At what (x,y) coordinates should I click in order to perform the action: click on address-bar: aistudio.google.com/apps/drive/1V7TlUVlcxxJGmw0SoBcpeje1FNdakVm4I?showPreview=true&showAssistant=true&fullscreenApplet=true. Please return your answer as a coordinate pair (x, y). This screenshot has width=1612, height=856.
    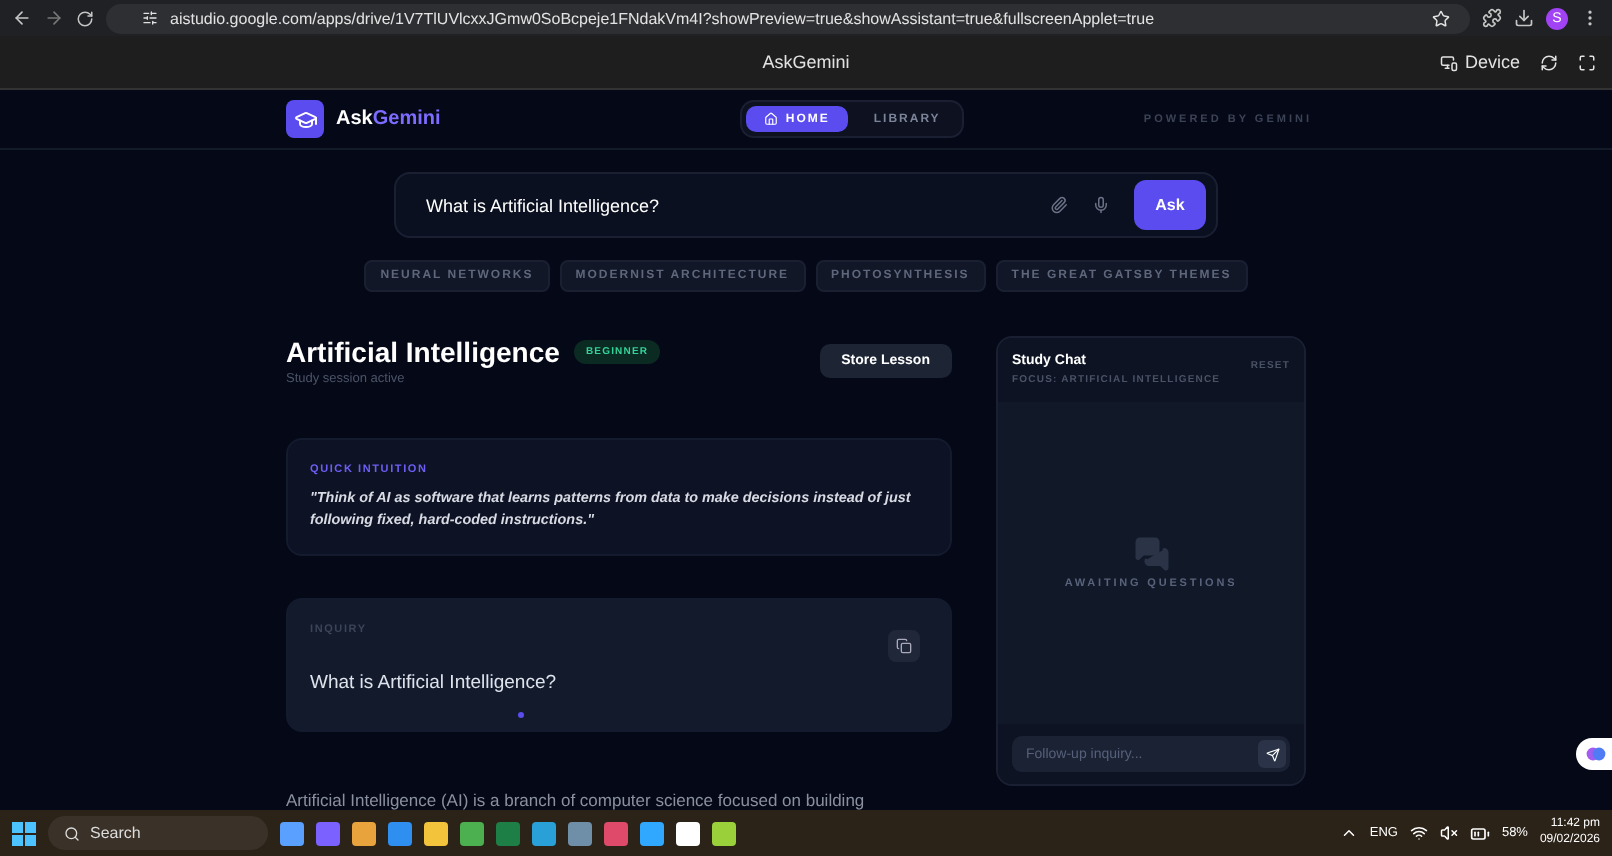
    Looking at the image, I should click on (788, 18).